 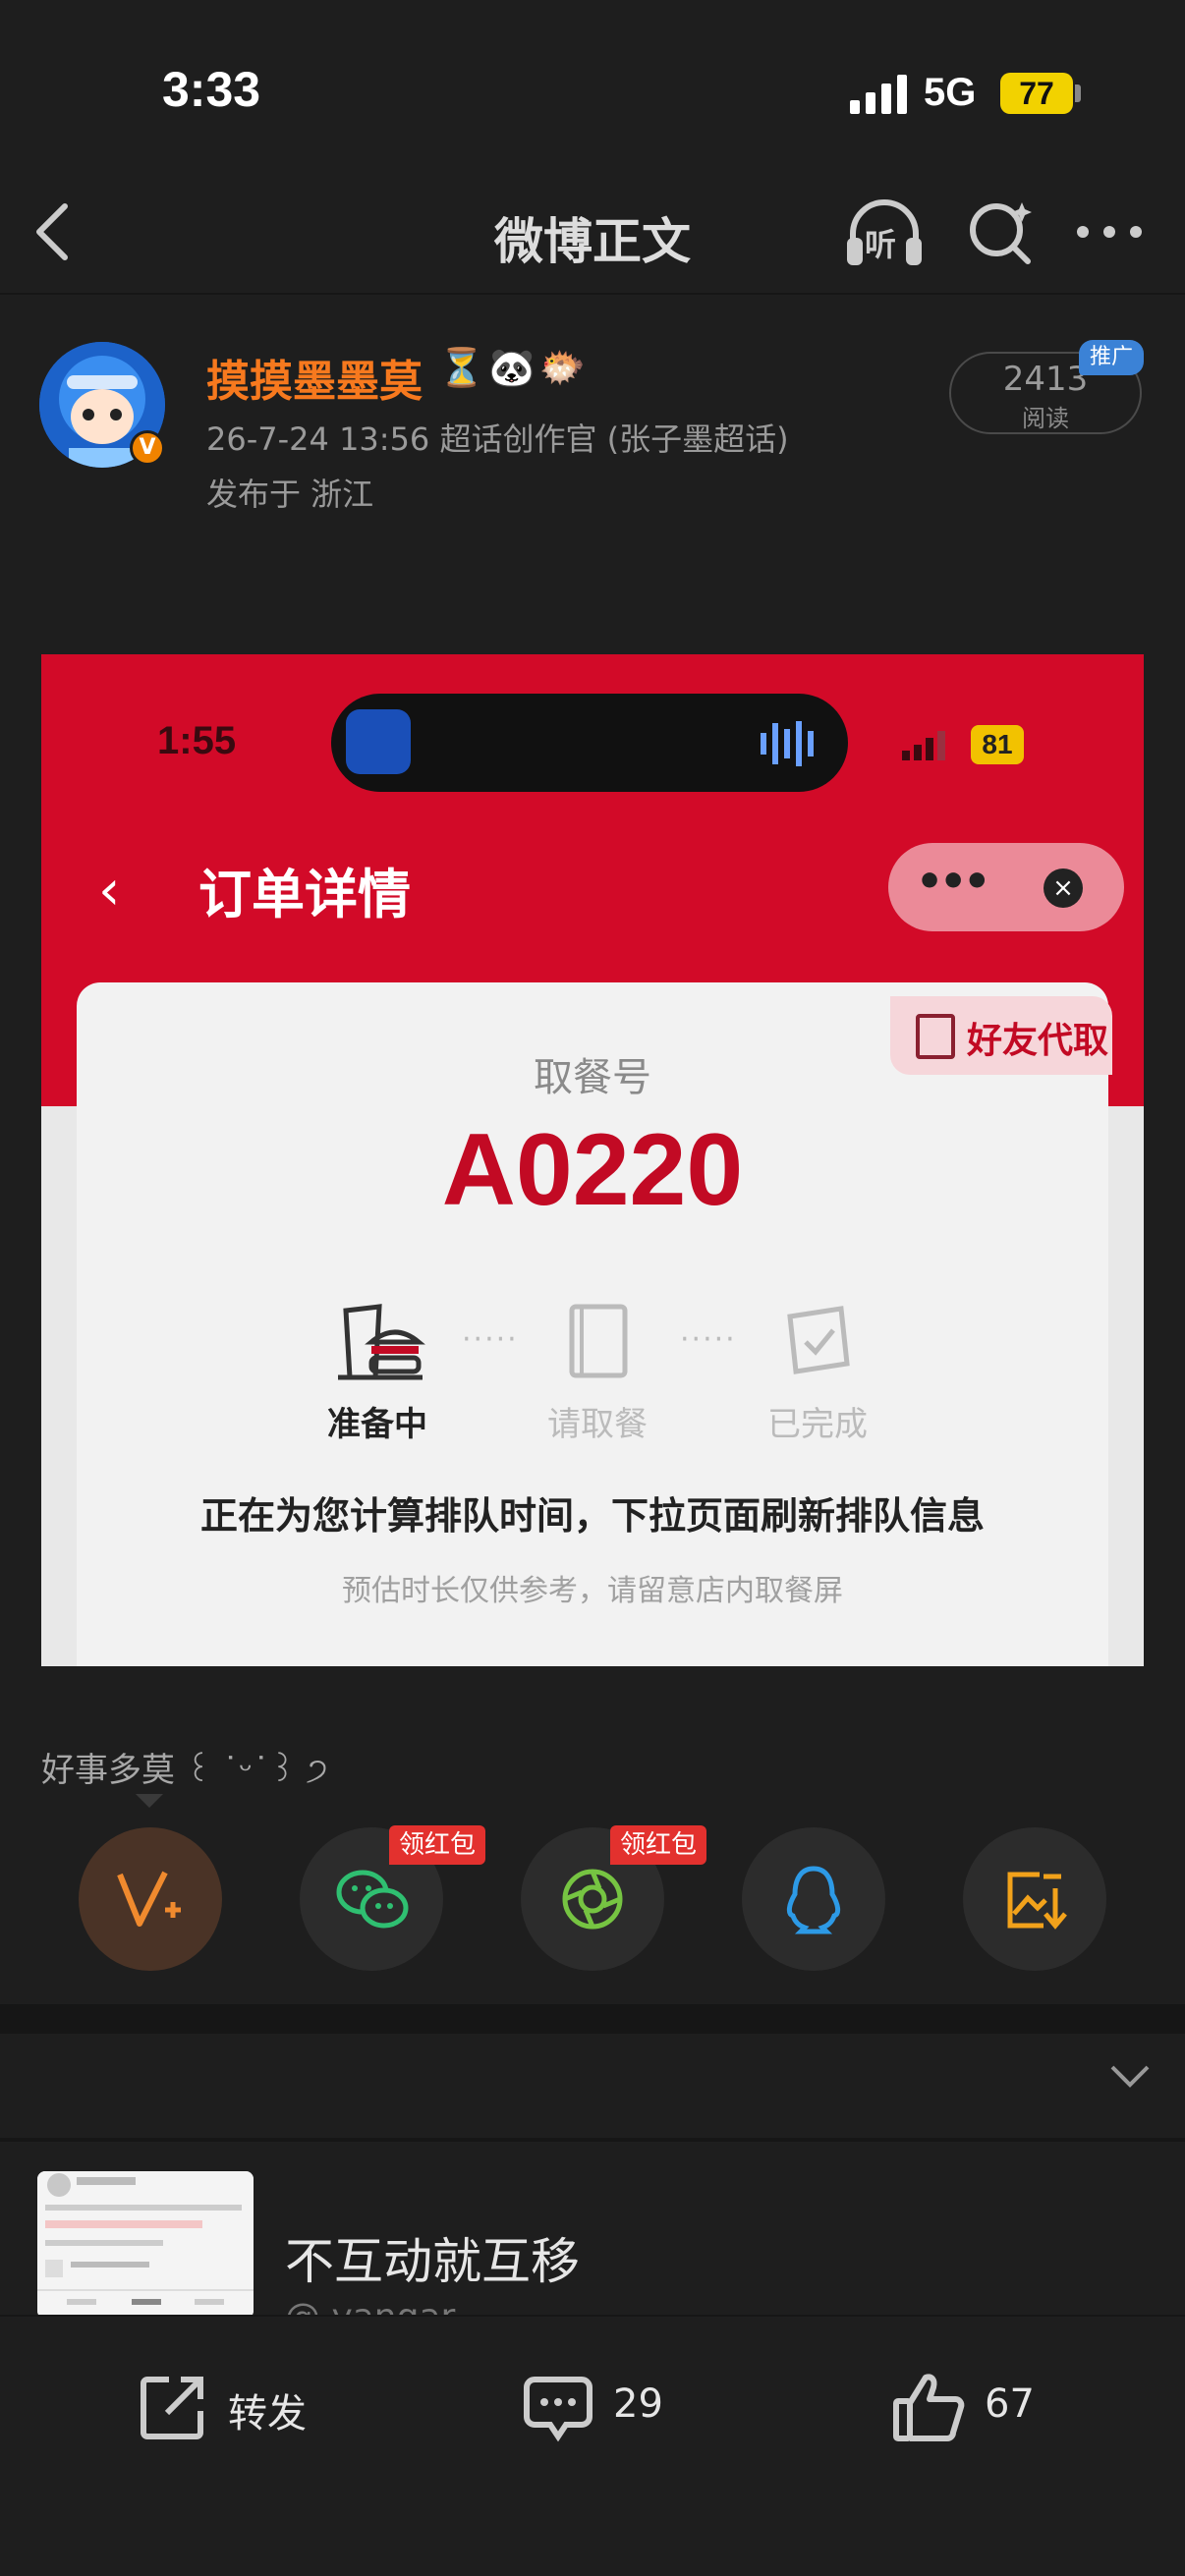 What do you see at coordinates (1037, 1901) in the screenshot?
I see `save-image-icon` at bounding box center [1037, 1901].